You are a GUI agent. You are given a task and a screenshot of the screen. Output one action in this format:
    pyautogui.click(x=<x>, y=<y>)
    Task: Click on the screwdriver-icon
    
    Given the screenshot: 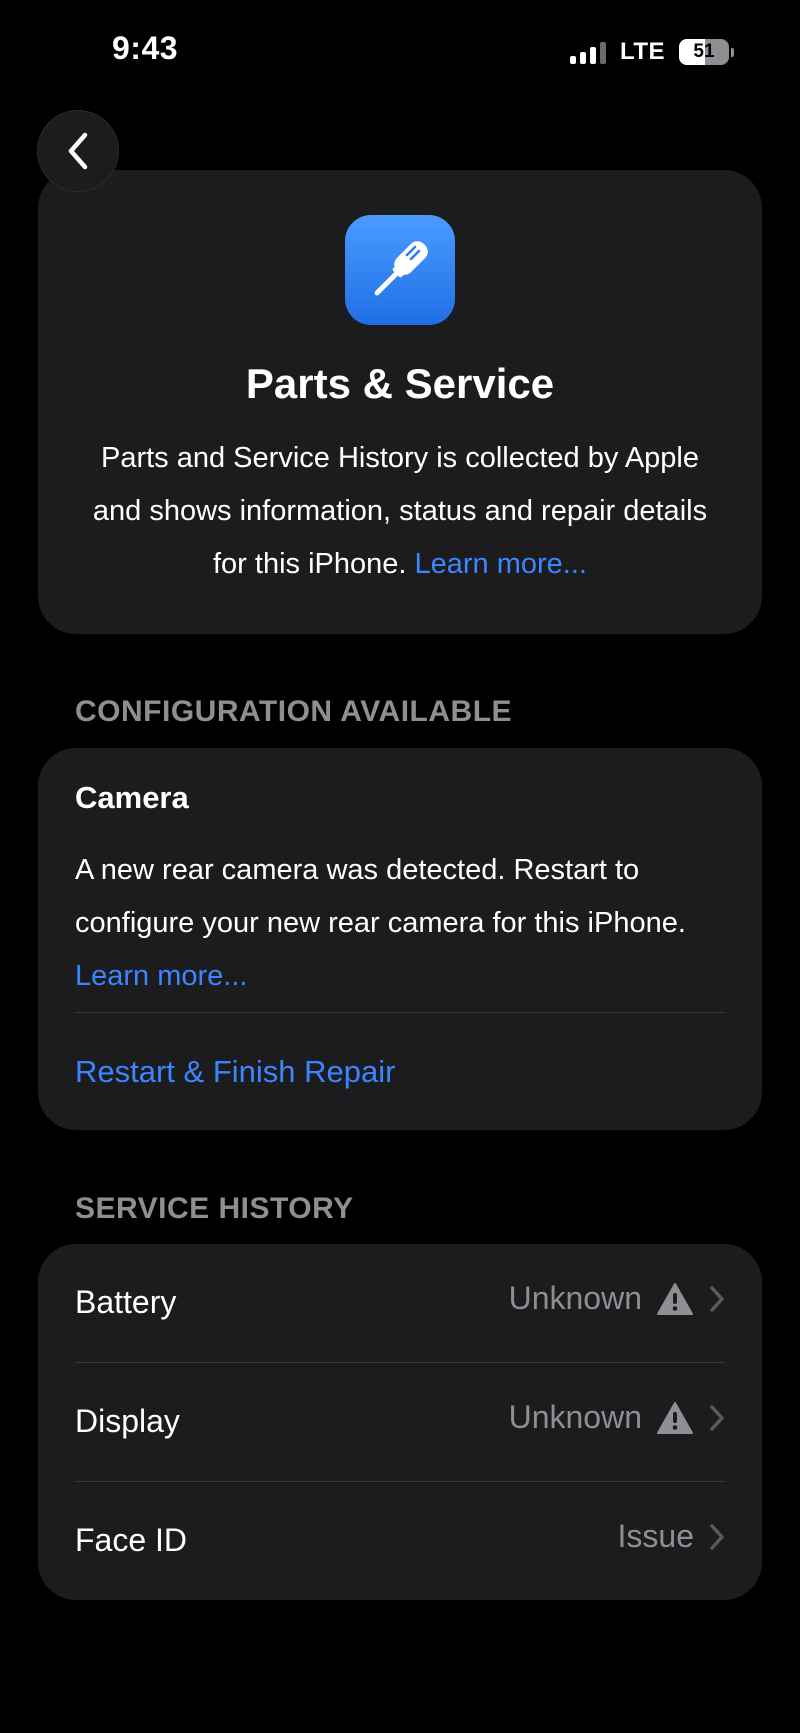 What is the action you would take?
    pyautogui.click(x=401, y=268)
    